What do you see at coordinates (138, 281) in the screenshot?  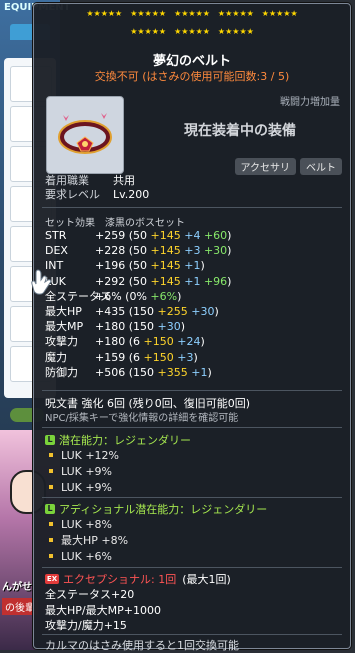 I see `stat-row: LUK +292 (50 +145 +1 +96)` at bounding box center [138, 281].